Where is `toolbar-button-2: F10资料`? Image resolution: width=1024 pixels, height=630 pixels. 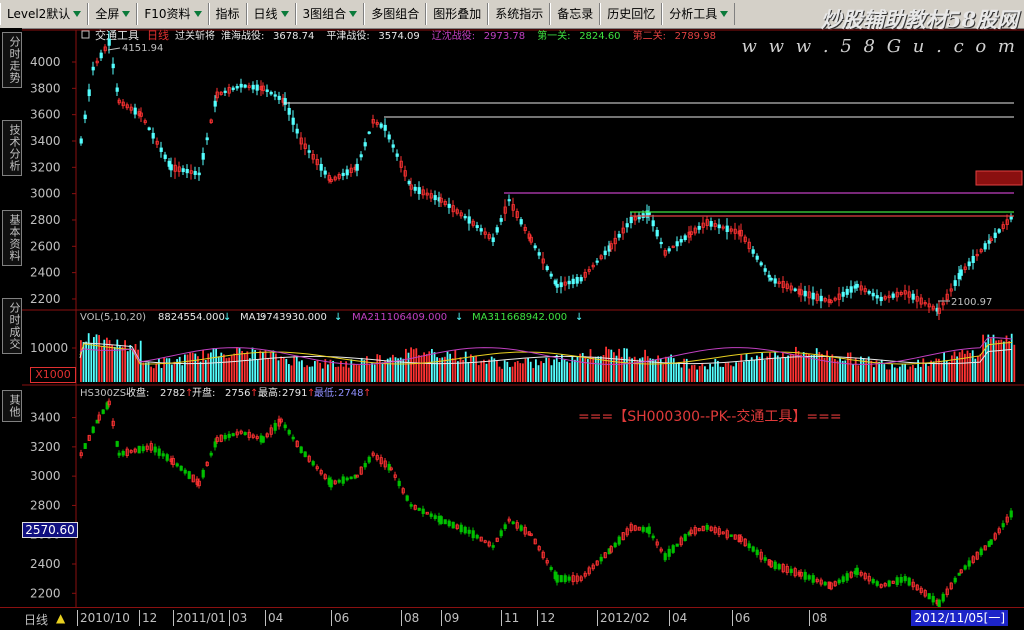 toolbar-button-2: F10资料 is located at coordinates (173, 14).